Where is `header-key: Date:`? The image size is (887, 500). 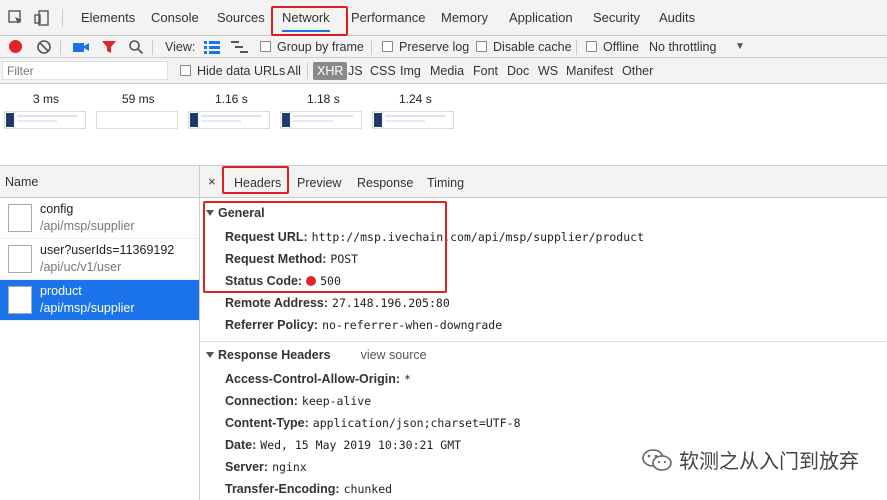 header-key: Date: is located at coordinates (241, 445).